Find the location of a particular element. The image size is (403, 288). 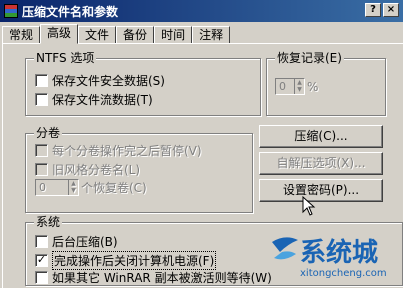

recovery-volumes-row: 0 ▲ ▼ 个恢复卷(C) is located at coordinates (91, 187).